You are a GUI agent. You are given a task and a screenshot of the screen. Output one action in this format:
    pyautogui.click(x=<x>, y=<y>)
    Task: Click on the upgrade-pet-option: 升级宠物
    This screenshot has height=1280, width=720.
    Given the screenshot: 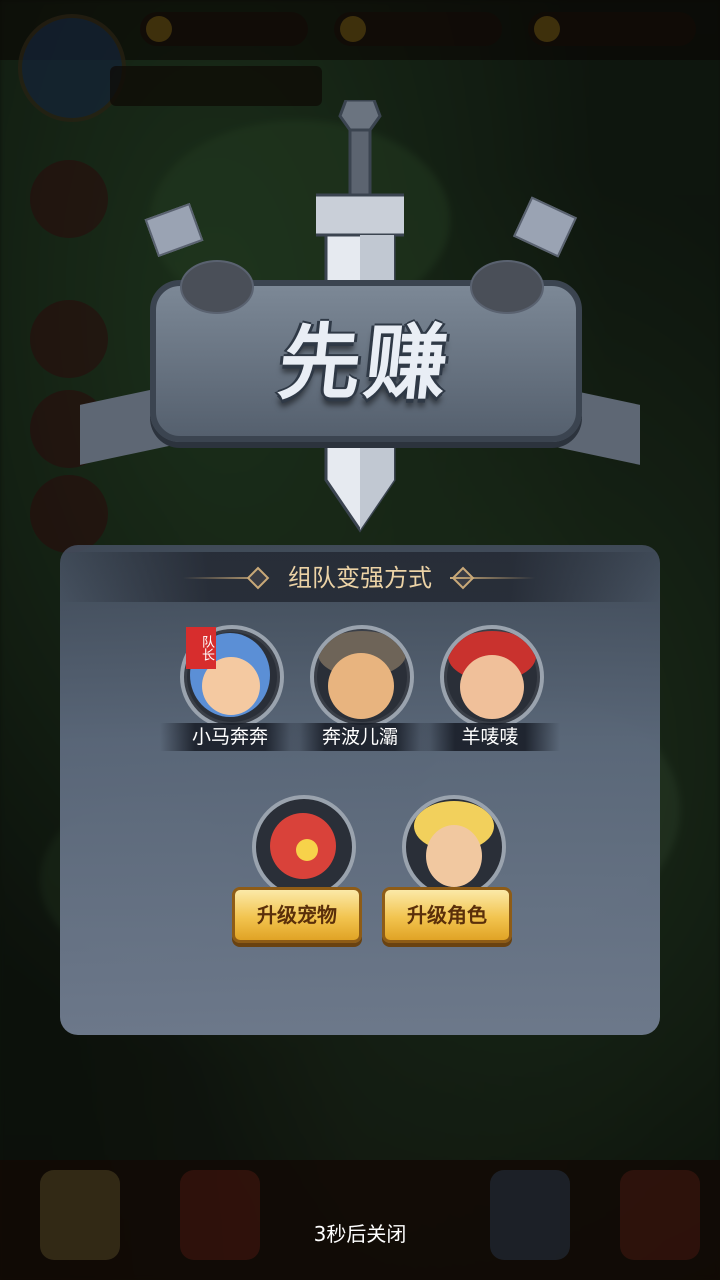 What is the action you would take?
    pyautogui.click(x=312, y=875)
    